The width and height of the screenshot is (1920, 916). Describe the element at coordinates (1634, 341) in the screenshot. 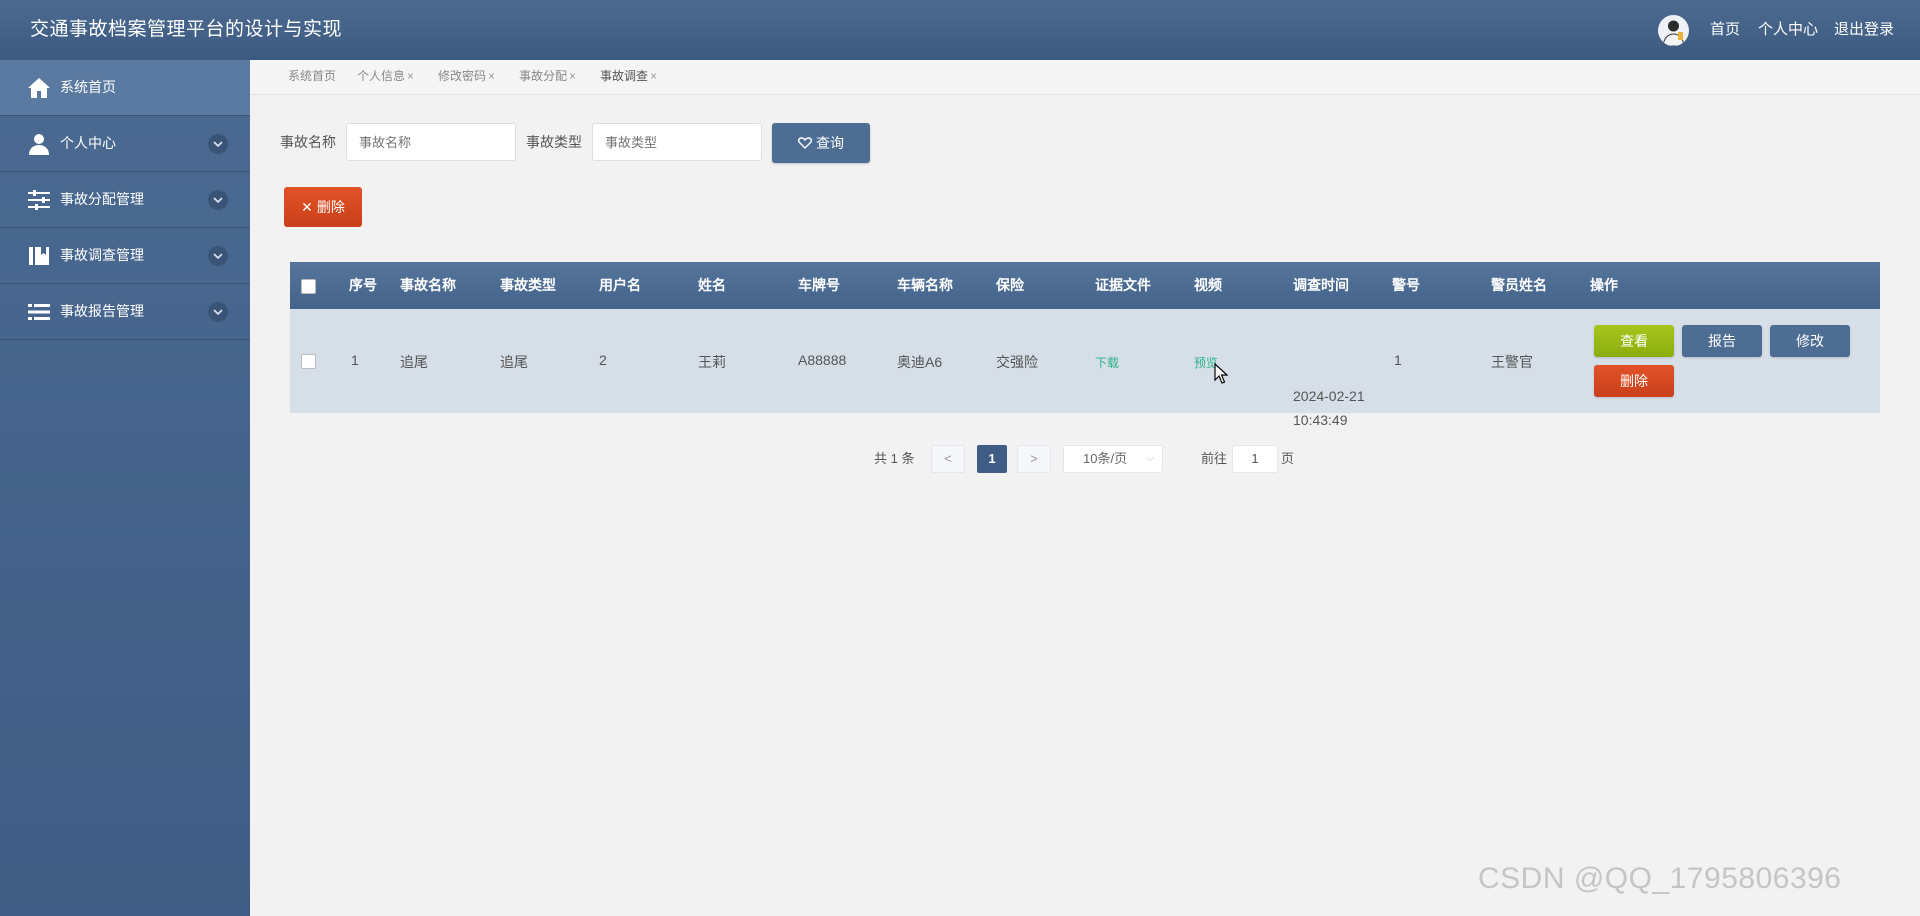

I see `view-button: 查看` at that location.